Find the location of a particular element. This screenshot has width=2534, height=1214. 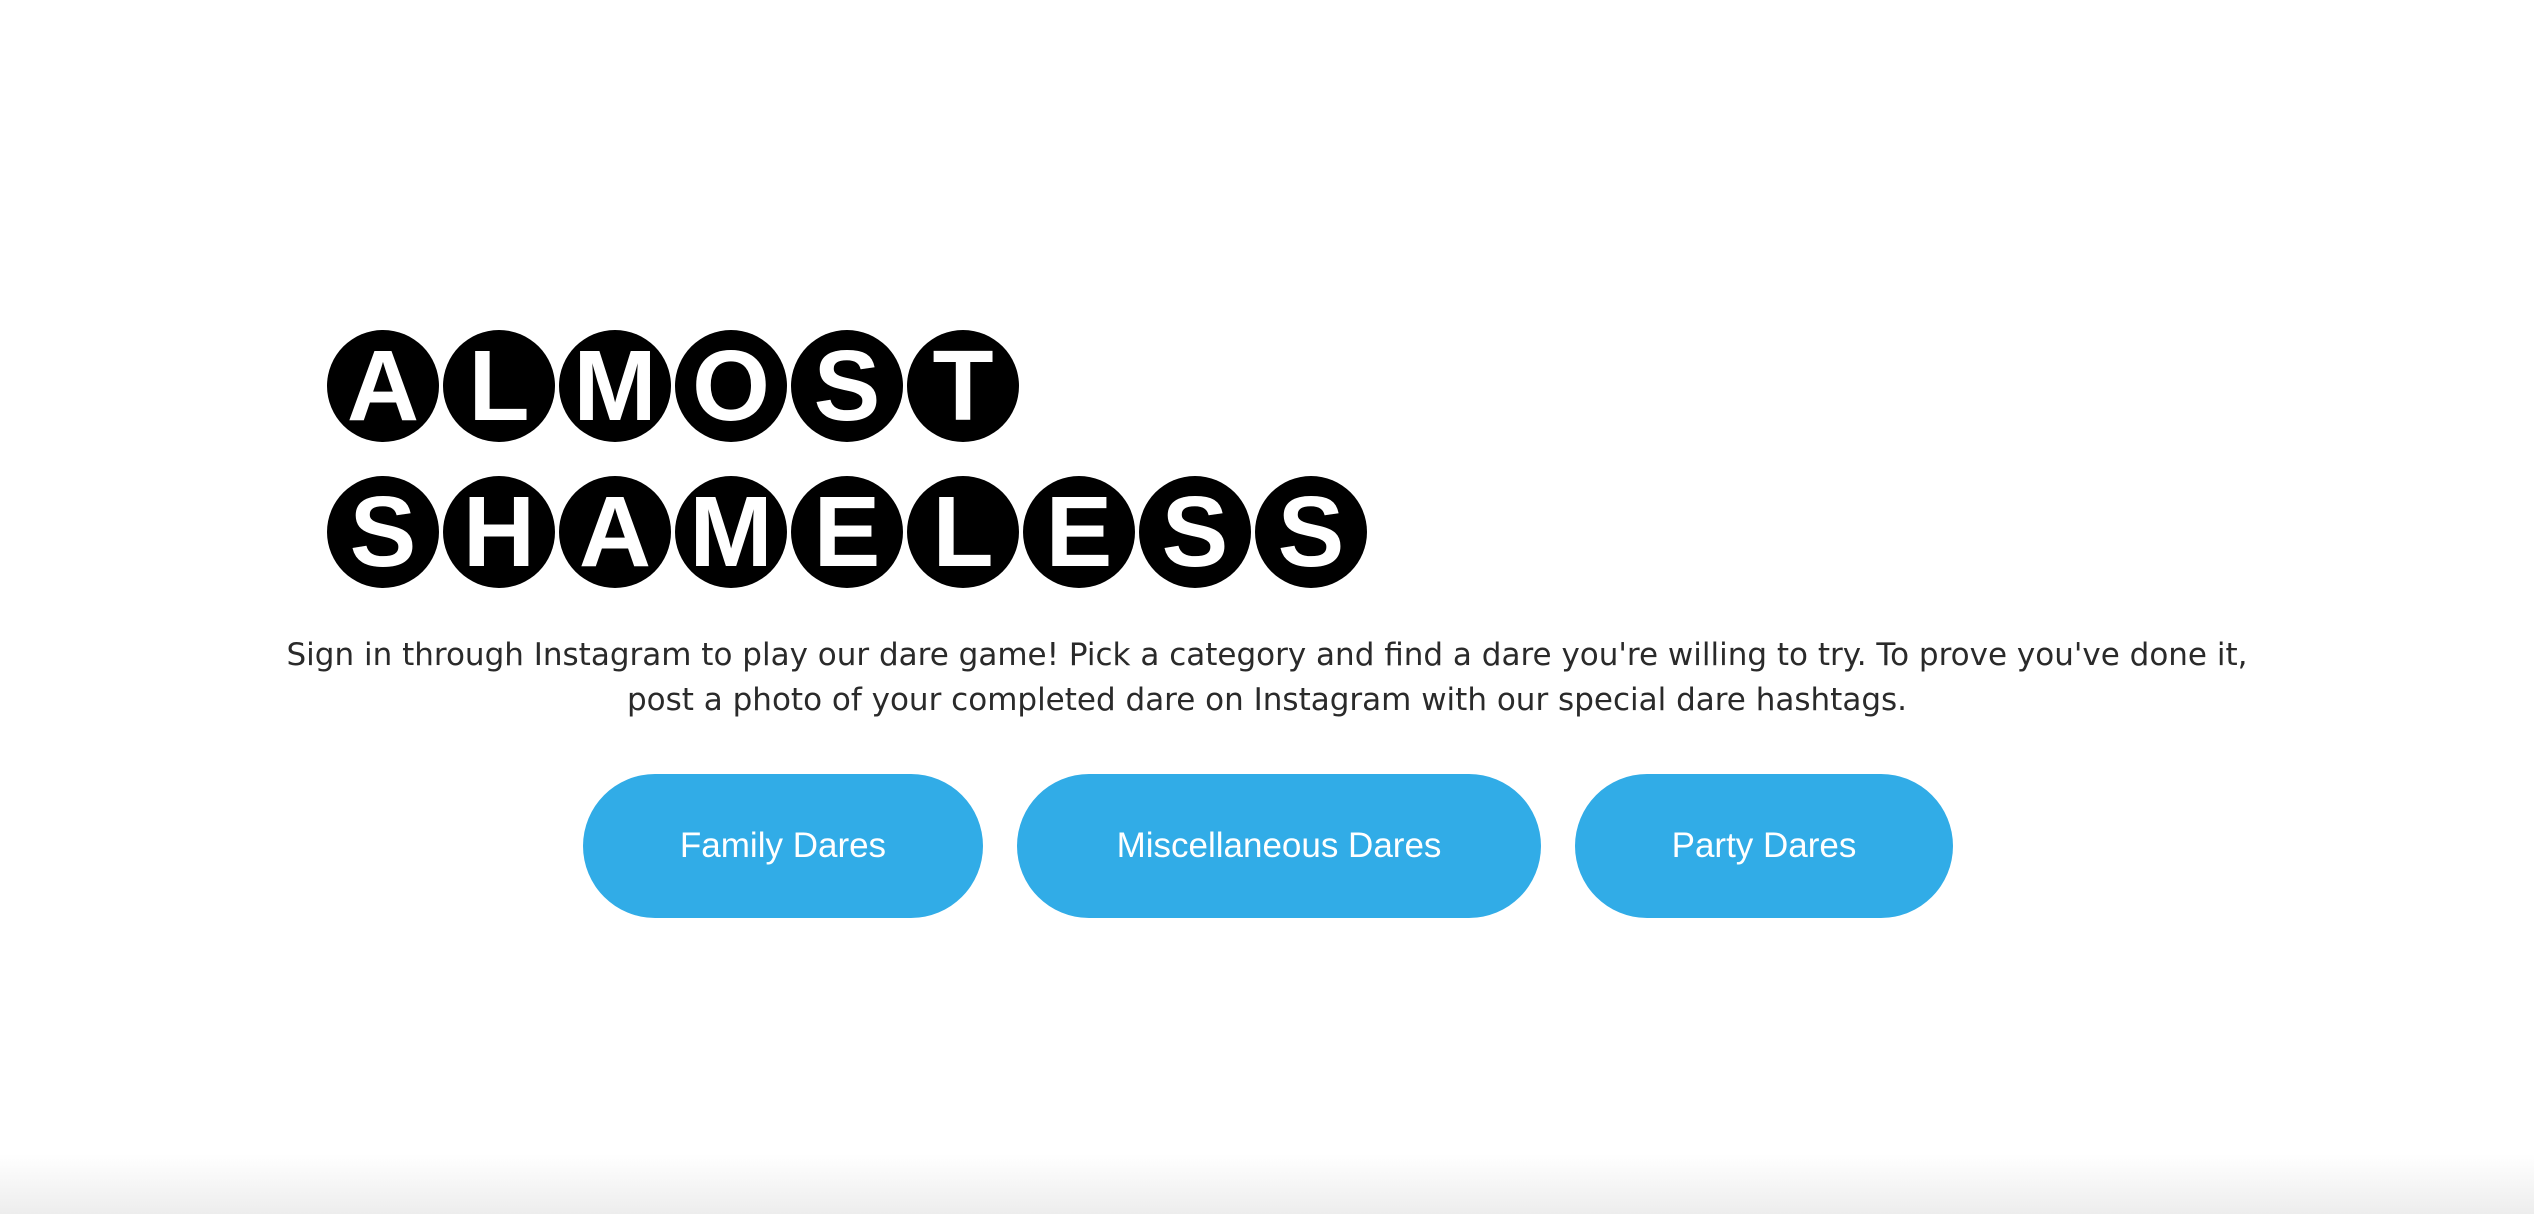

logo-line-shameless: S H A M E L E S S is located at coordinates (849, 533).